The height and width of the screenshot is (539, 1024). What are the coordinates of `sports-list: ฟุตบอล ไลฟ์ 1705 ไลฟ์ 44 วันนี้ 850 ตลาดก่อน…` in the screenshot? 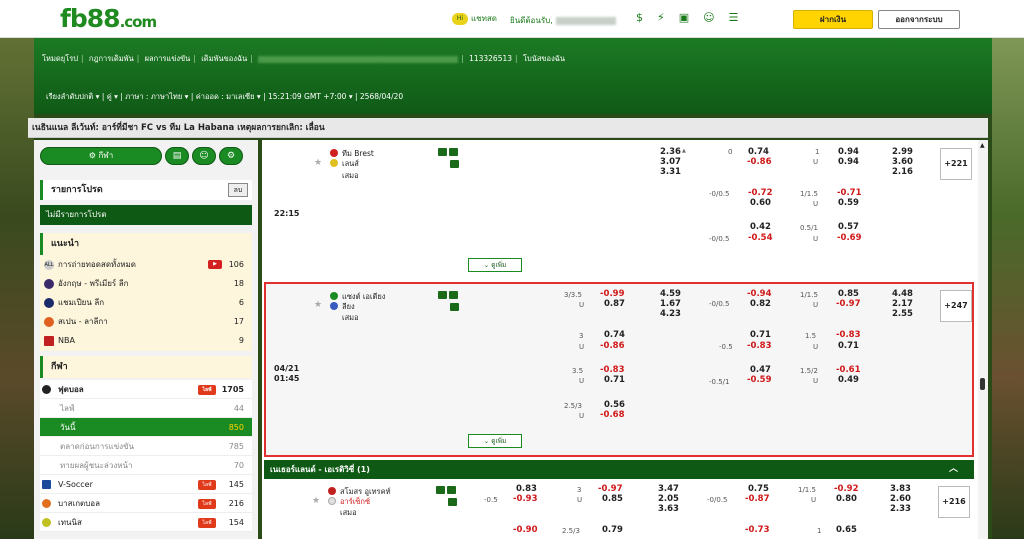 It's located at (146, 456).